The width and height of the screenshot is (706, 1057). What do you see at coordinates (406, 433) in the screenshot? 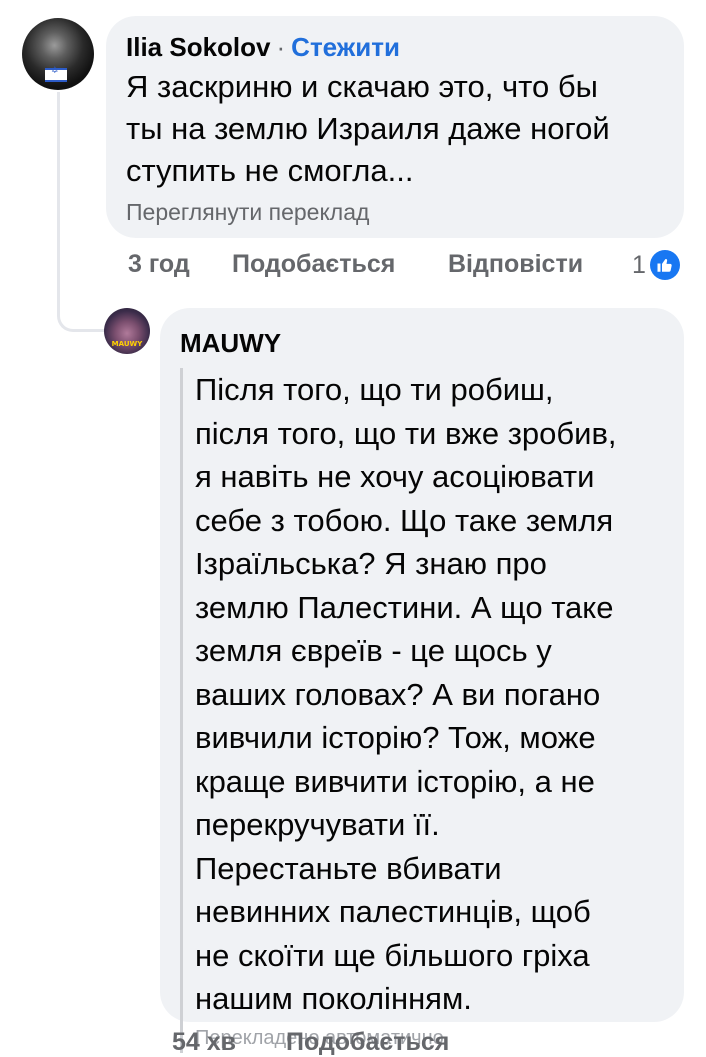
I see `comment-text-line: після того, що ти вже зробив,` at bounding box center [406, 433].